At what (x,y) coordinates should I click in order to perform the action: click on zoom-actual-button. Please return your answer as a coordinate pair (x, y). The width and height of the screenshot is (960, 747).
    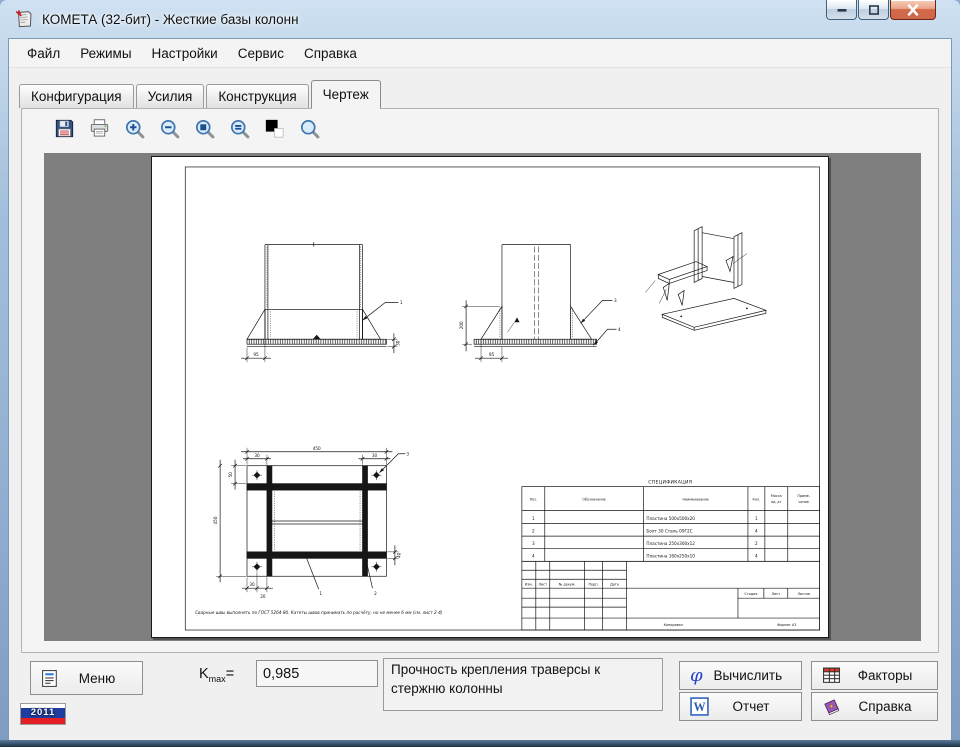
    Looking at the image, I should click on (239, 128).